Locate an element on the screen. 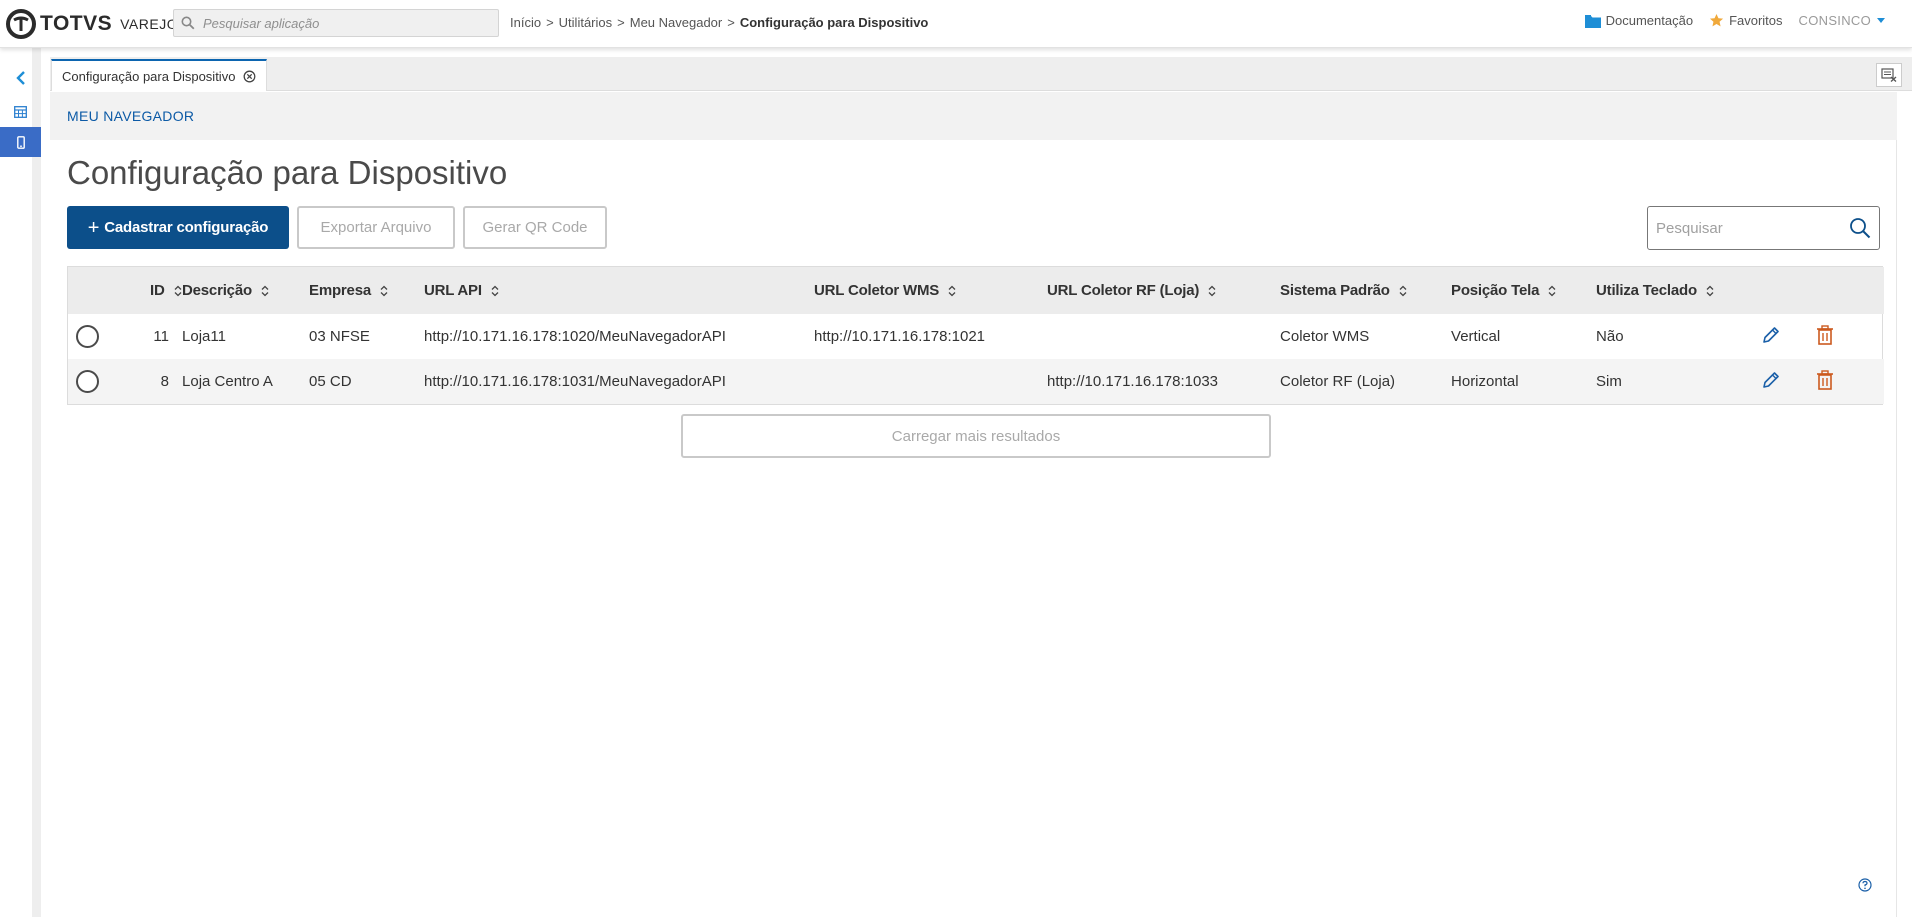 This screenshot has width=1912, height=917. header-id: ID is located at coordinates (152, 290).